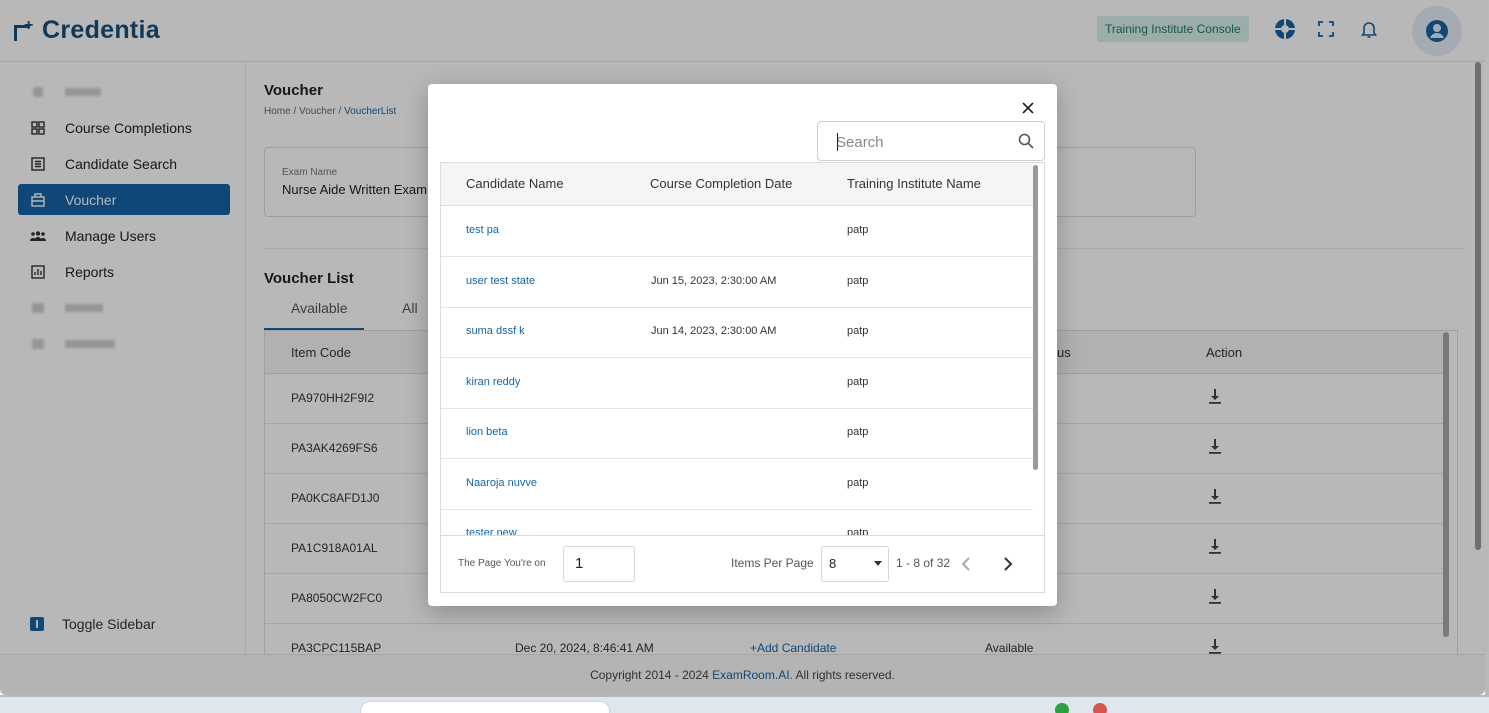  What do you see at coordinates (515, 183) in the screenshot?
I see `header-candidate-name: Candidate Name` at bounding box center [515, 183].